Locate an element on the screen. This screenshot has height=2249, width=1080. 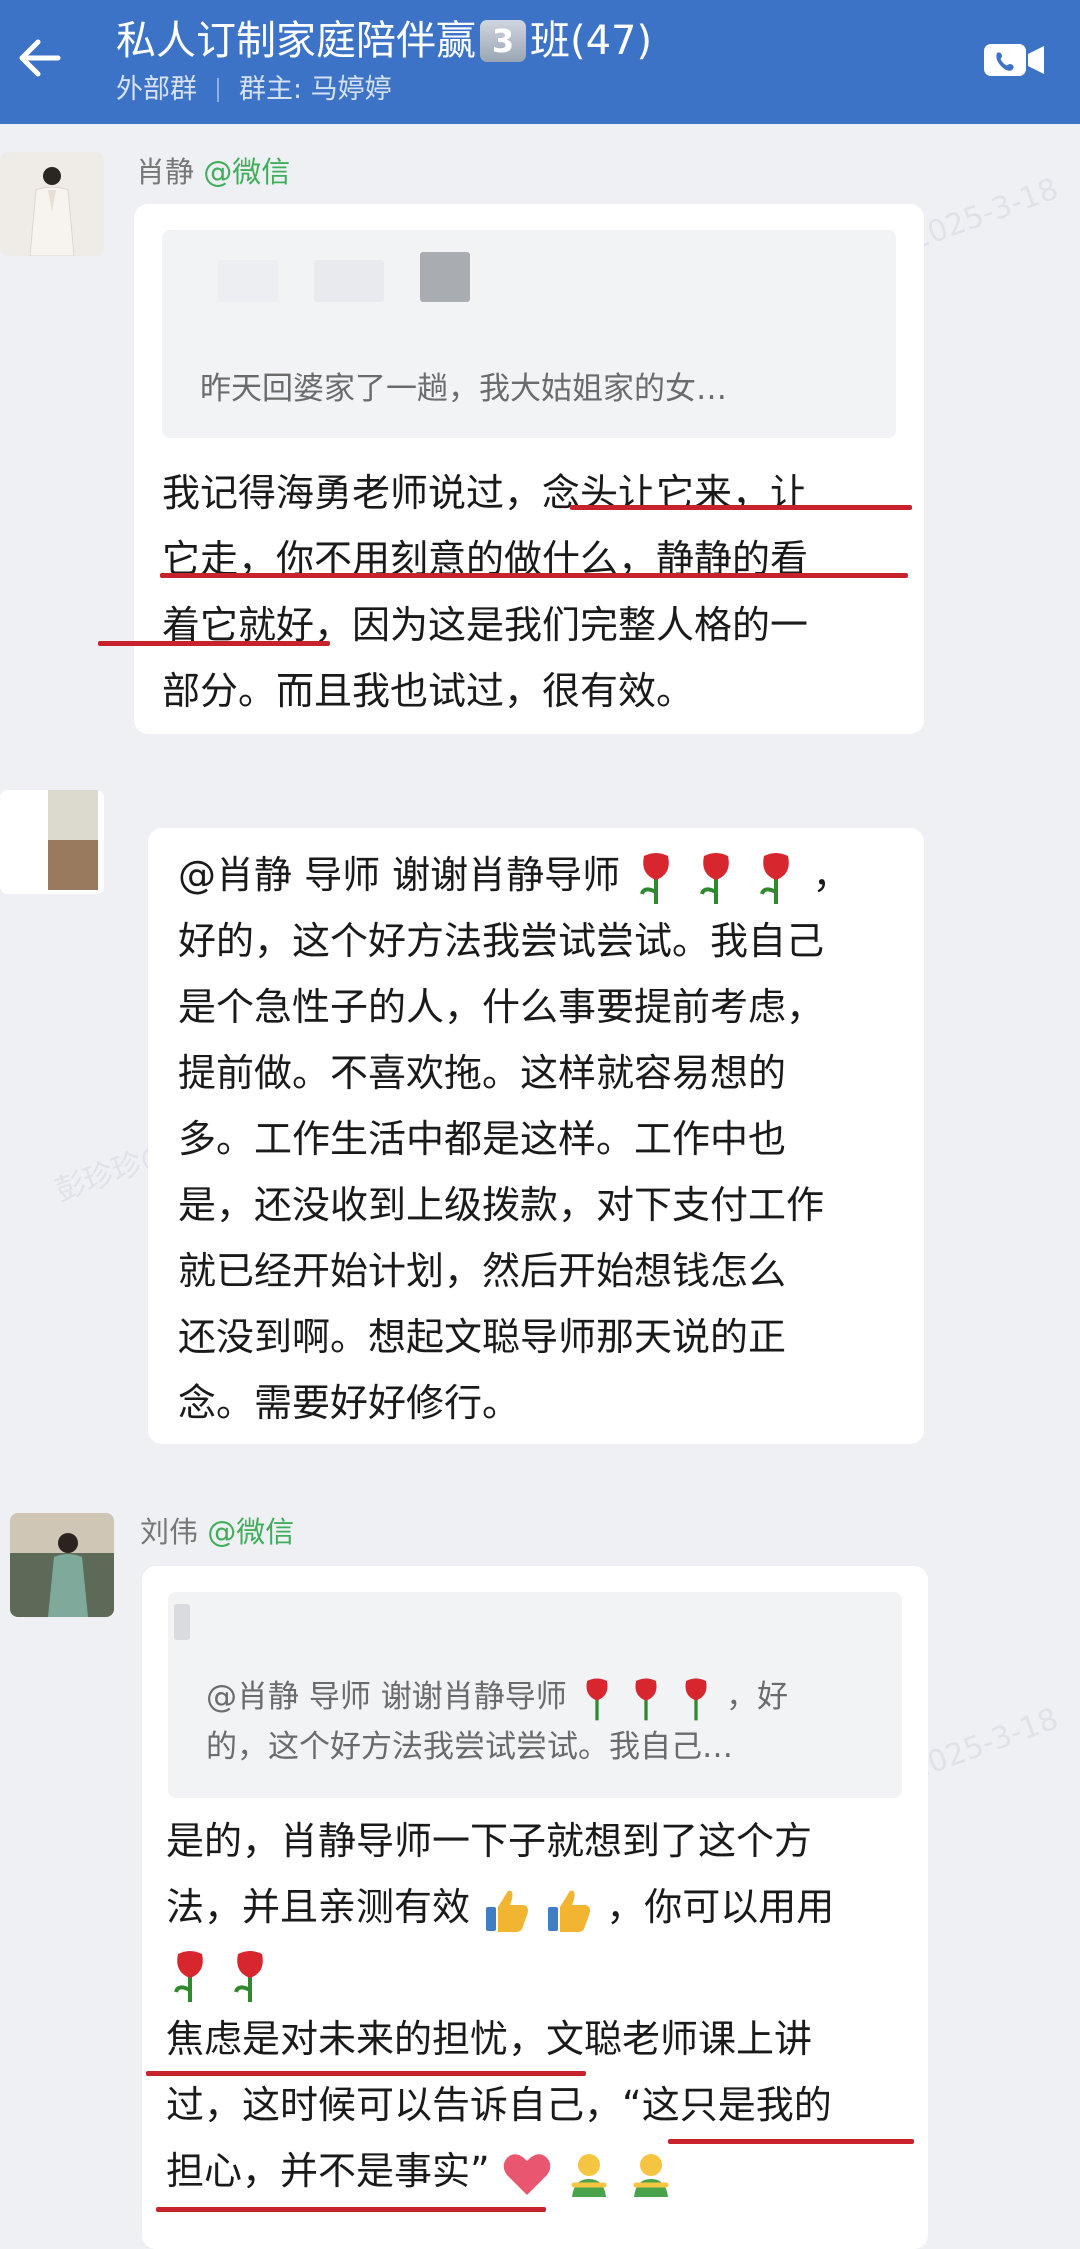
message-fragment: 担心，并不是事实” is located at coordinates (328, 2171).